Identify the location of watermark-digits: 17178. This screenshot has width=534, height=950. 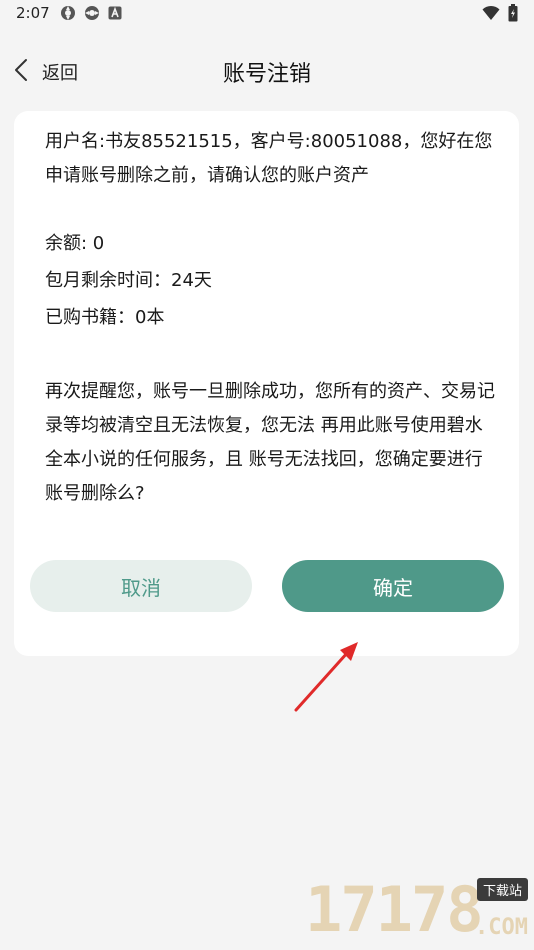
(394, 909).